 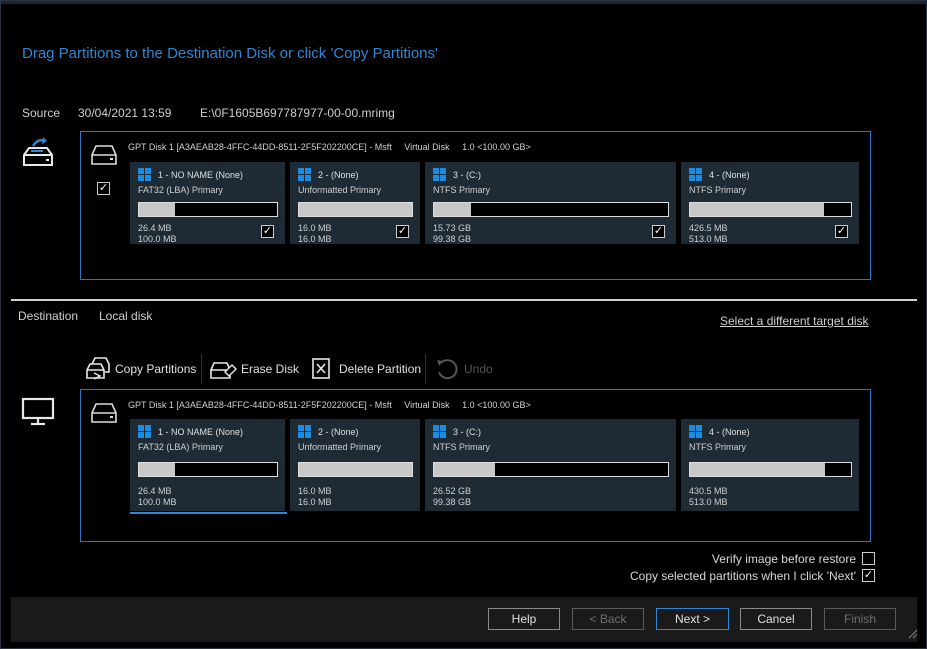 What do you see at coordinates (427, 147) in the screenshot?
I see `source-disk-kind: Virtual Disk` at bounding box center [427, 147].